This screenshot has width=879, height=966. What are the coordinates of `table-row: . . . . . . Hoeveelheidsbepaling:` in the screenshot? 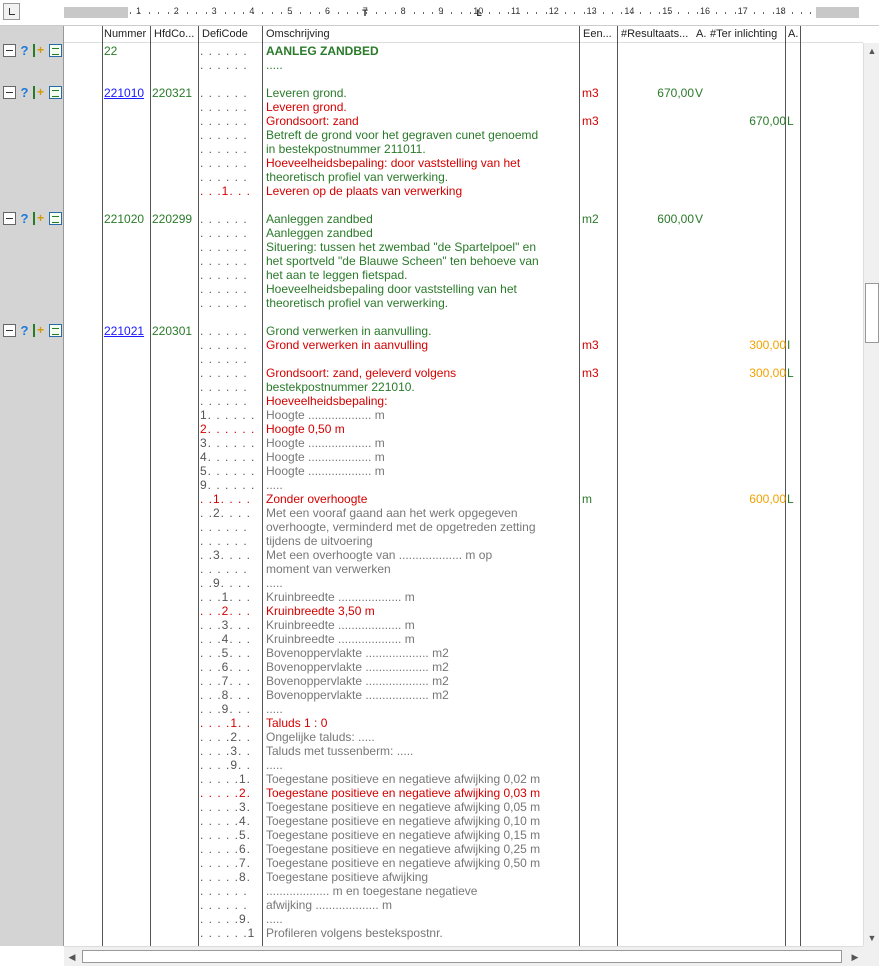 It's located at (463, 401).